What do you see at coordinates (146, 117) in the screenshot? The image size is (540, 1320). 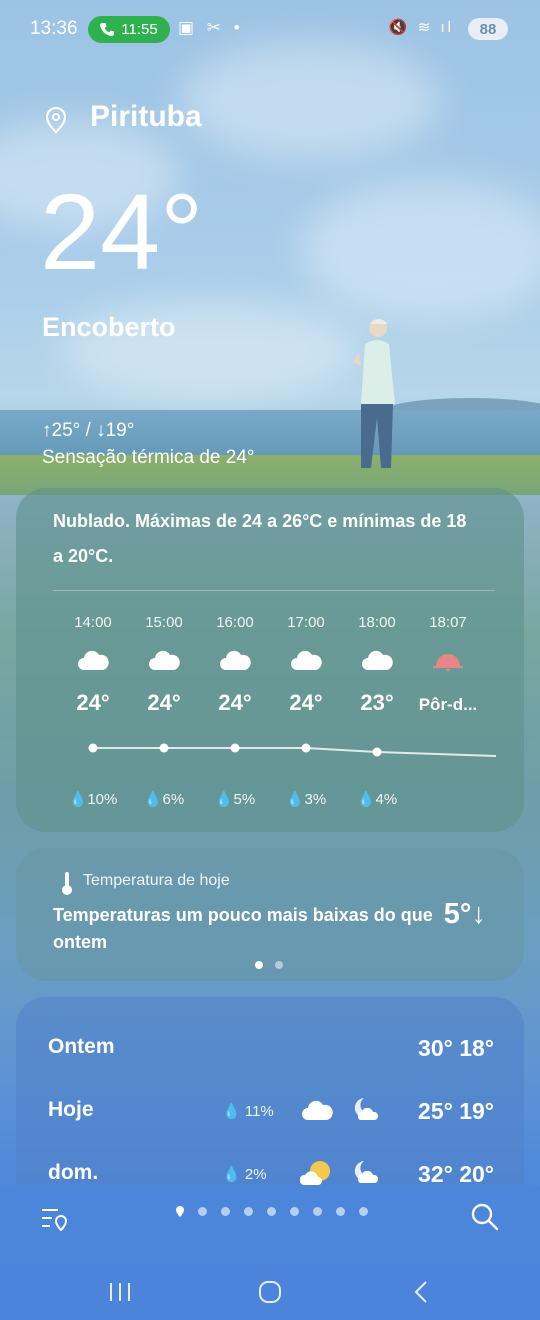 I see `location-name: Pirituba` at bounding box center [146, 117].